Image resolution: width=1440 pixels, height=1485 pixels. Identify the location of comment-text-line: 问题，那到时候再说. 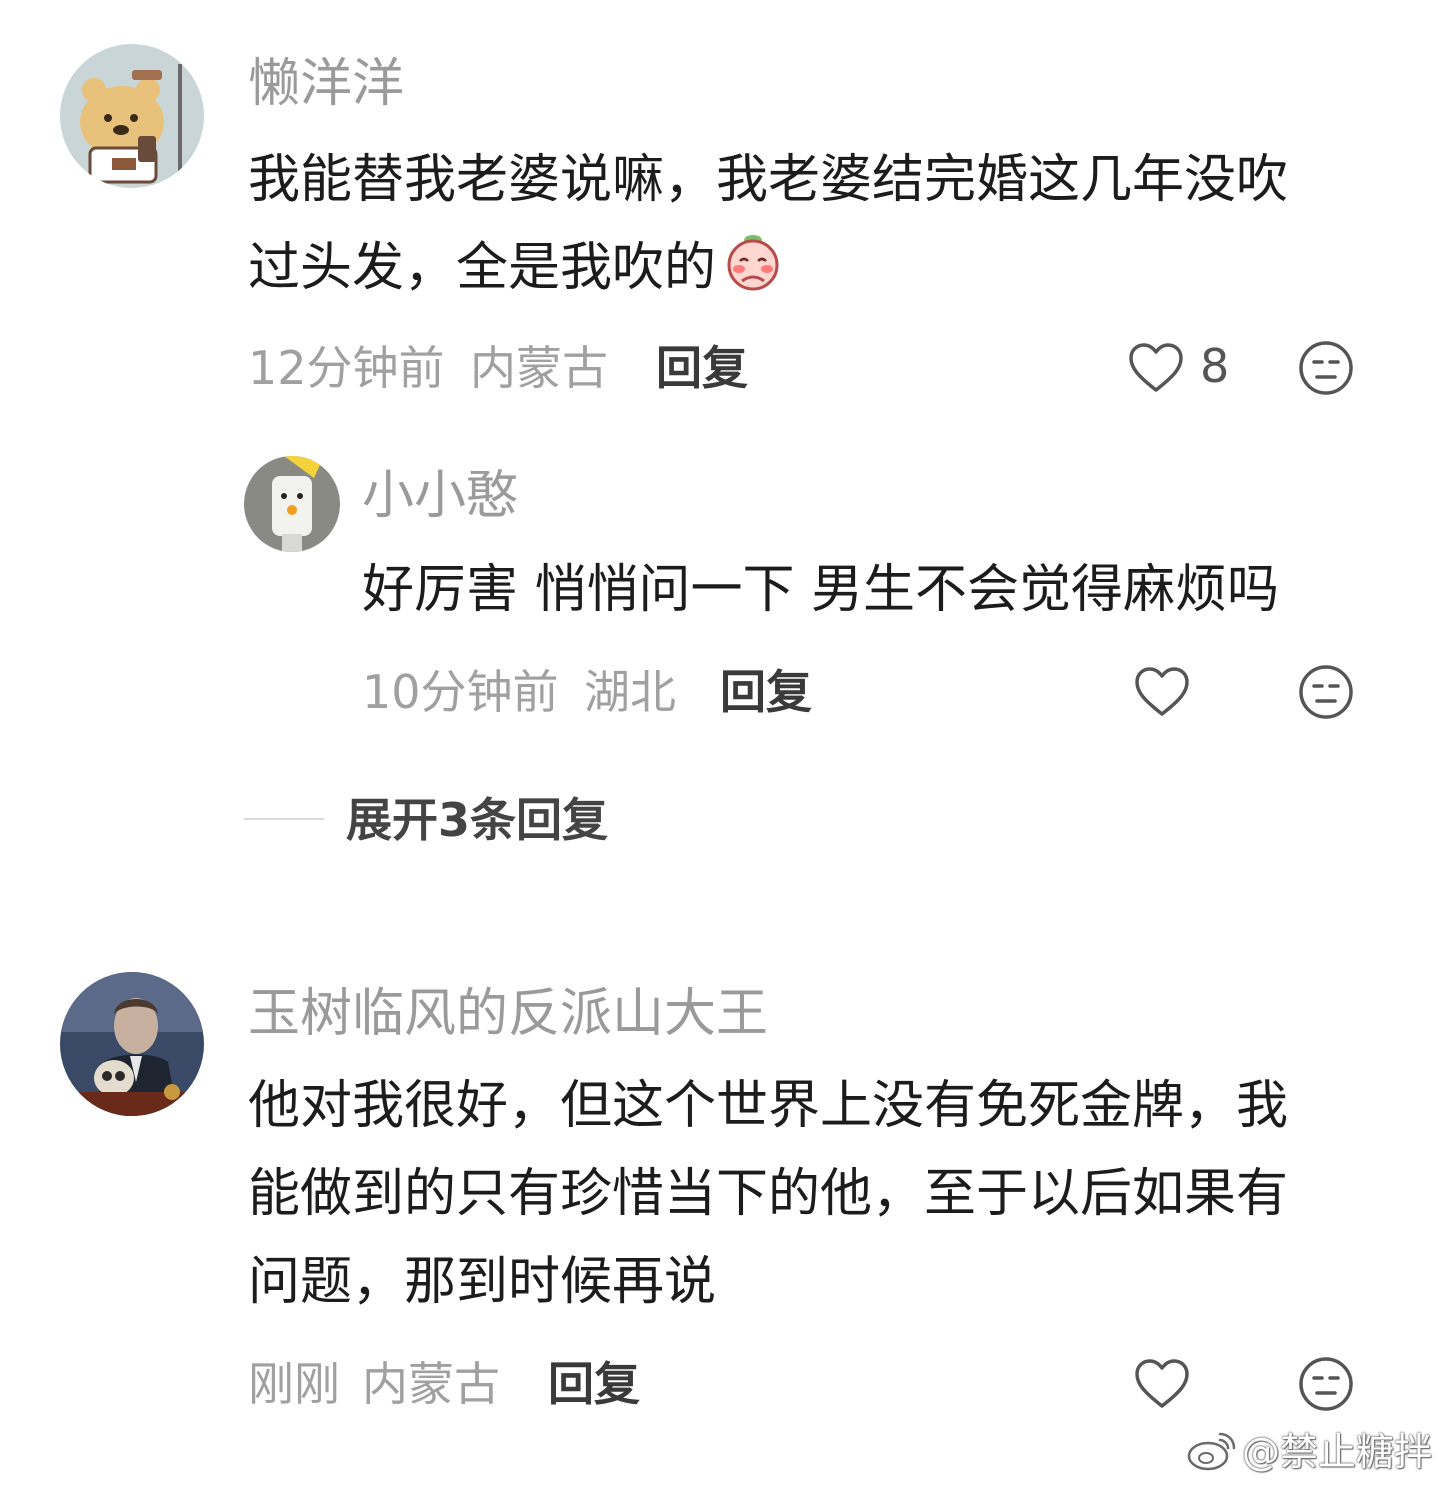
(482, 1282).